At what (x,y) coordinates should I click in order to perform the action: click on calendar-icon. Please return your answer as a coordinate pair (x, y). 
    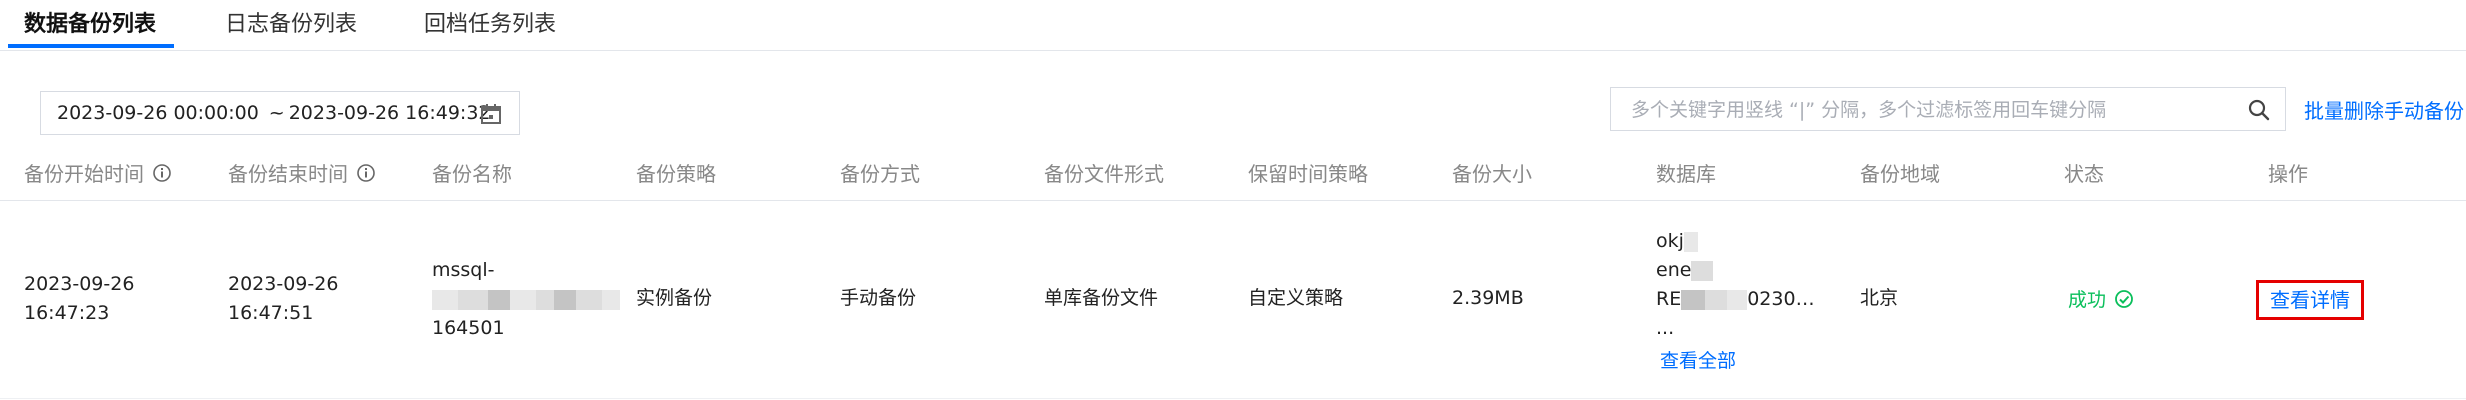
    Looking at the image, I should click on (491, 114).